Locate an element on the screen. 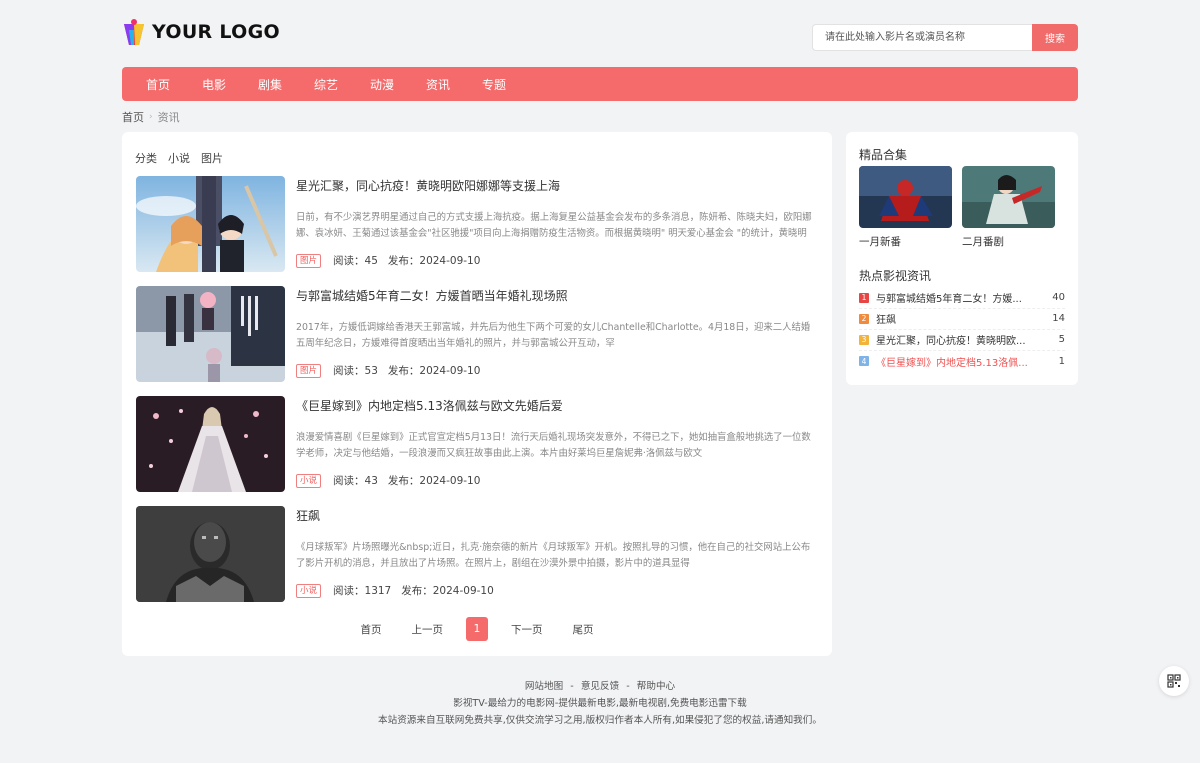 Image resolution: width=1200 pixels, height=763 pixels. footer-links: 网站地图 - 意见反馈 - 帮助中心 is located at coordinates (600, 686).